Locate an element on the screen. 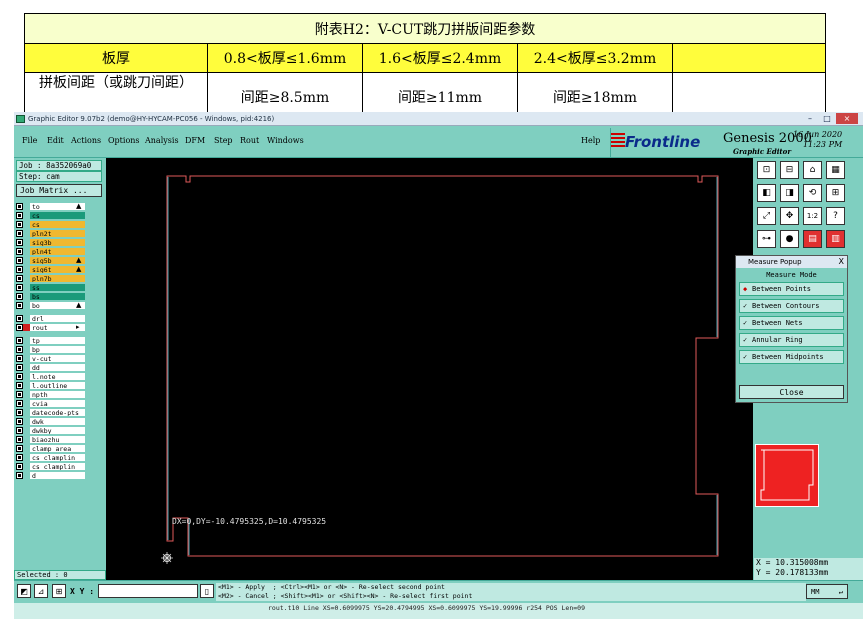 The image size is (863, 619). minimize-button: – is located at coordinates (810, 118).